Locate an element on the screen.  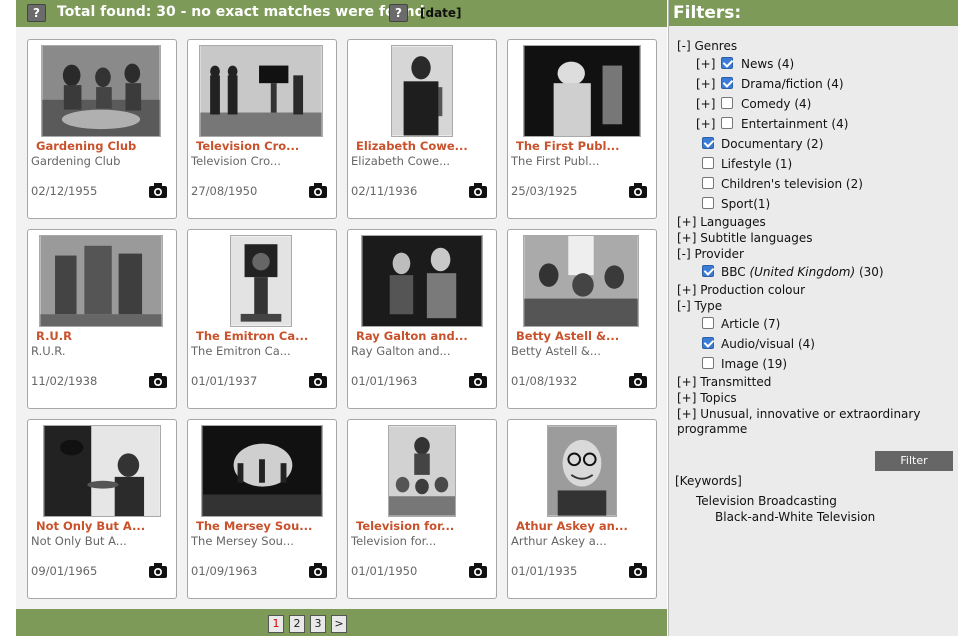
genres-toggle: [-] Genres is located at coordinates (707, 46).